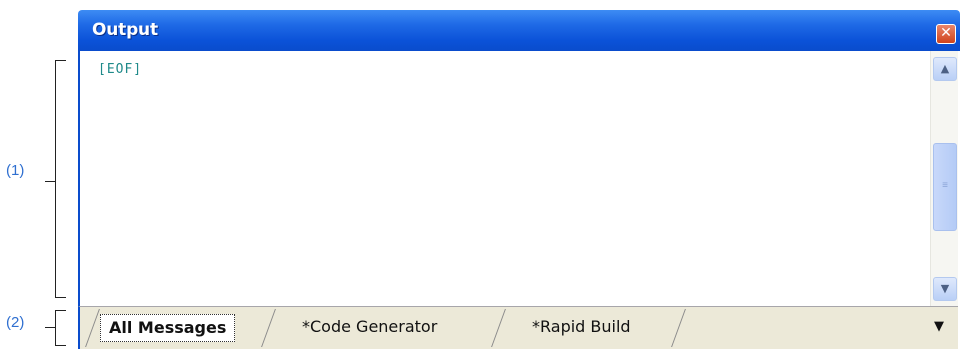 Image resolution: width=960 pixels, height=349 pixels. I want to click on scroll-up-arrow-icon: ▲, so click(945, 68).